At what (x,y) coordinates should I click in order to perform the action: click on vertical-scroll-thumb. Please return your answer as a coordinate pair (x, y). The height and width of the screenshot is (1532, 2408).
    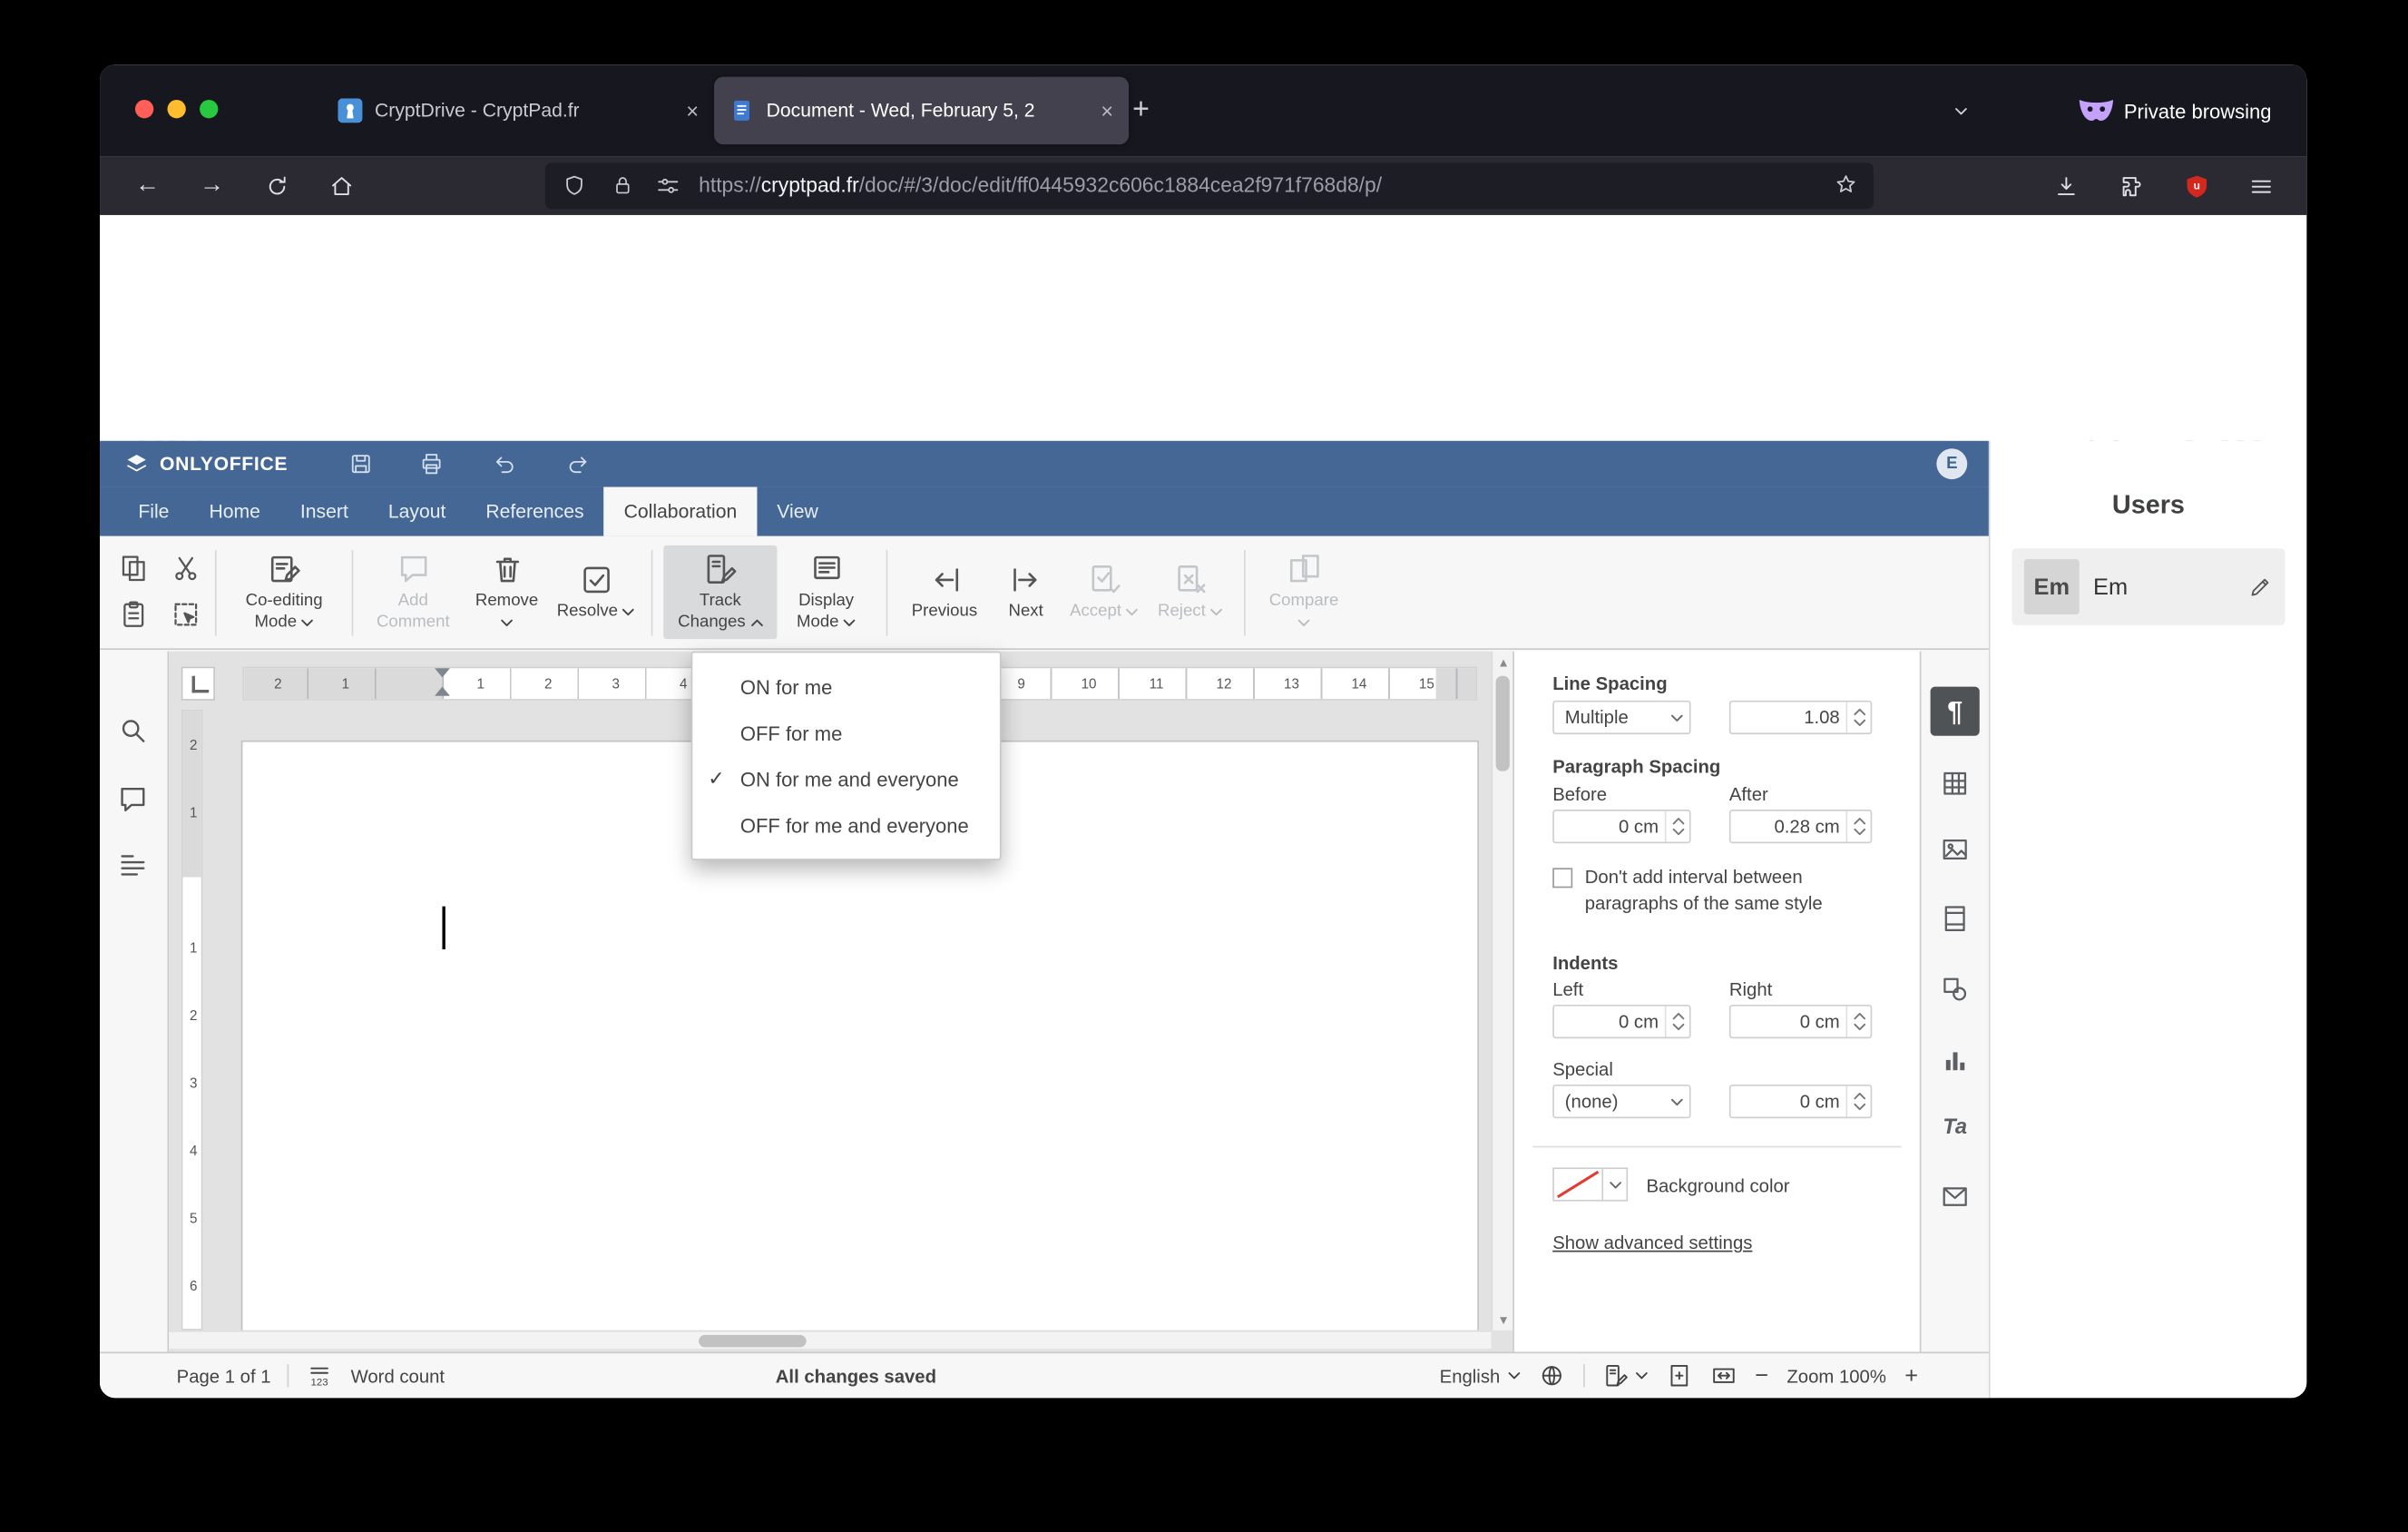
    Looking at the image, I should click on (1503, 723).